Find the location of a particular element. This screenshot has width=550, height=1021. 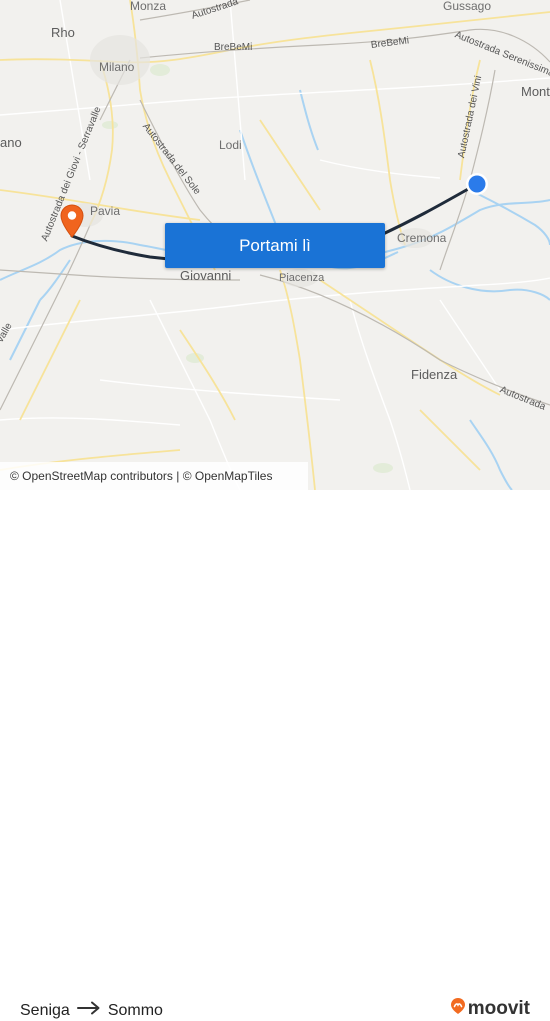

route-summary: Seniga Sommo is located at coordinates (91, 1010).